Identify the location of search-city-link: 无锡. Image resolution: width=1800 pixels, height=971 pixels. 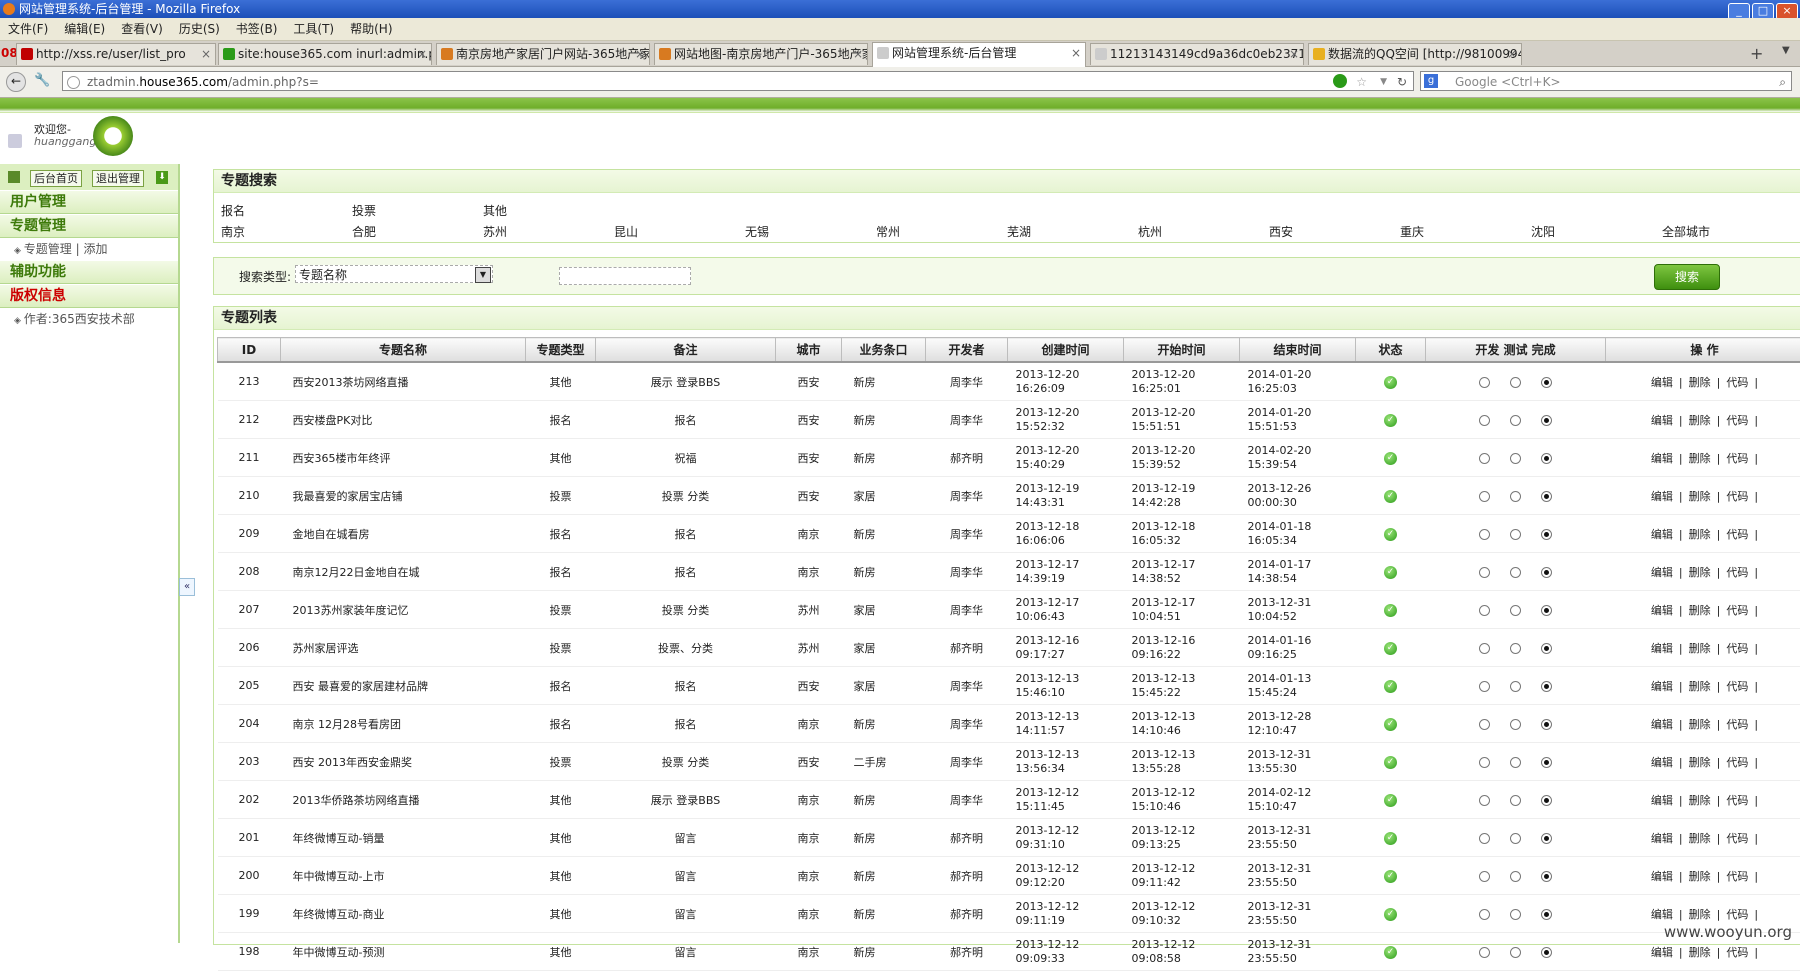
(757, 232).